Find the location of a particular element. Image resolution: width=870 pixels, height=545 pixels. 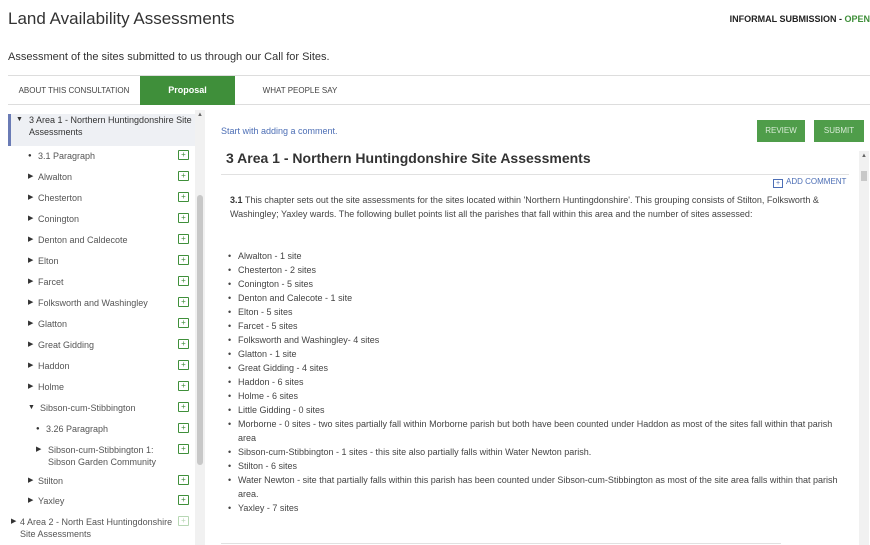

list-item: Alwalton - 1 site is located at coordinates (538, 256).